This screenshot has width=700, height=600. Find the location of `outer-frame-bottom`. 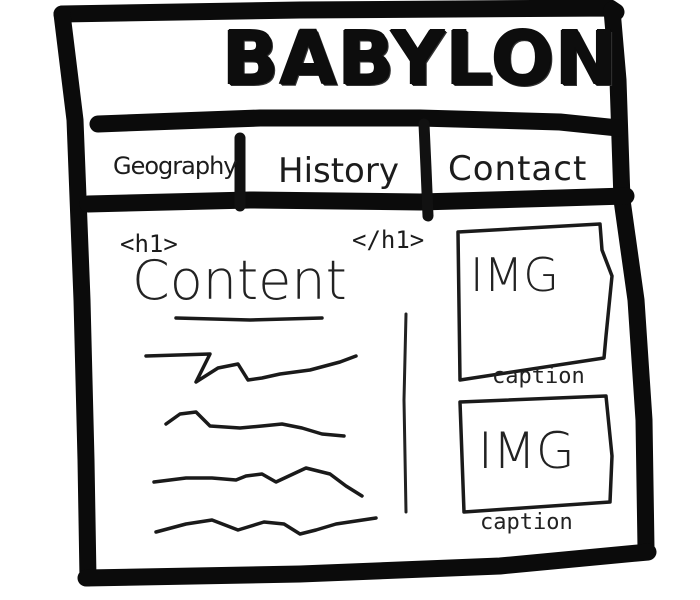

outer-frame-bottom is located at coordinates (367, 565).